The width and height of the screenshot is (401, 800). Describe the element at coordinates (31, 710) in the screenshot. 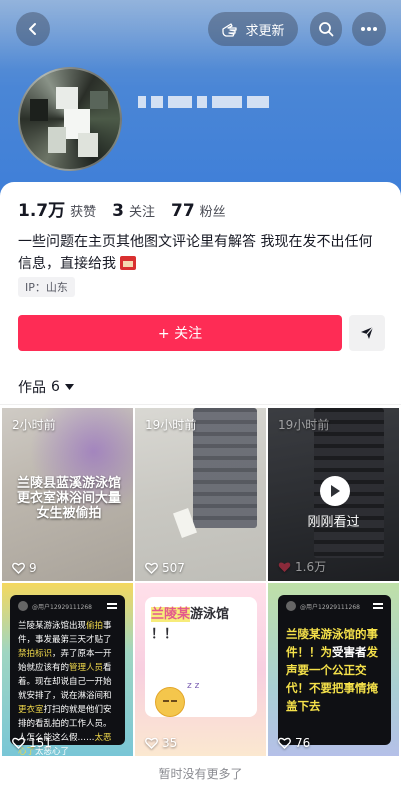

I see `post-text-highlight: 更衣室` at that location.